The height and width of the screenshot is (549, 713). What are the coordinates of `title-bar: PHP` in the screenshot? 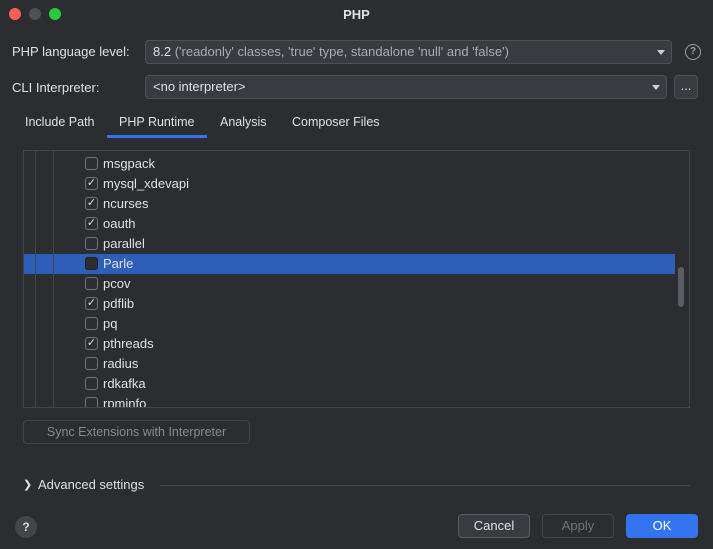 It's located at (356, 14).